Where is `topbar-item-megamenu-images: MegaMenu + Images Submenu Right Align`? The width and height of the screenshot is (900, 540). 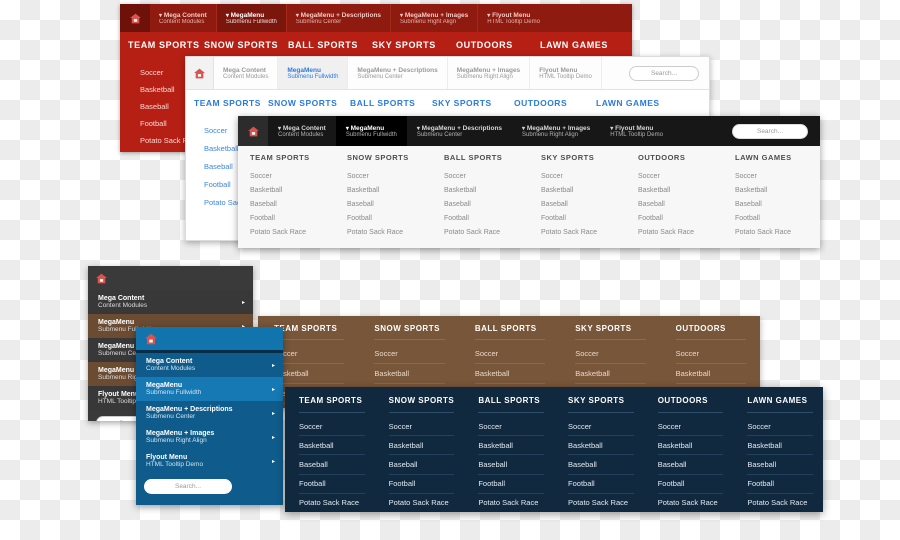
topbar-item-megamenu-images: MegaMenu + Images Submenu Right Align is located at coordinates (489, 73).